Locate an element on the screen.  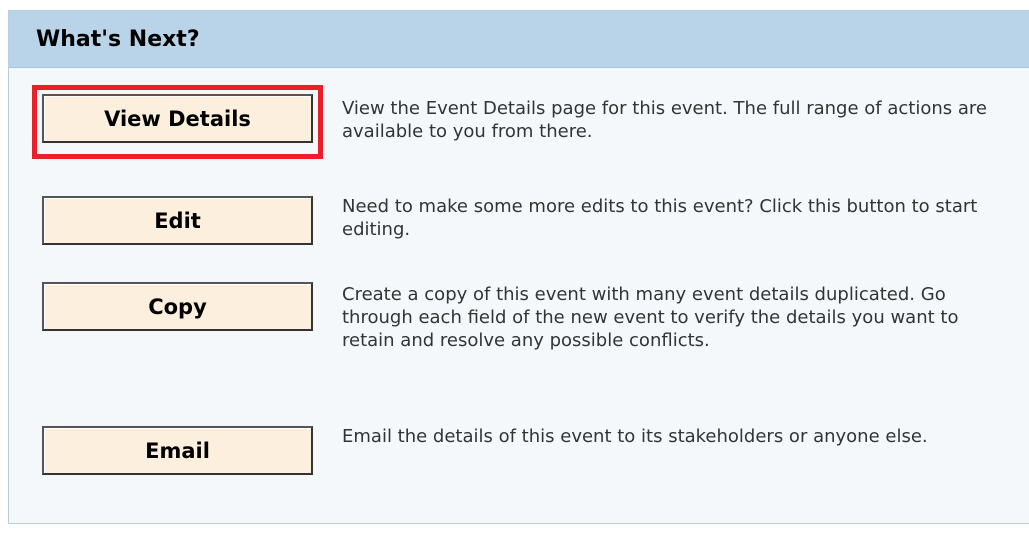
edit-button-wrap: Edit is located at coordinates (177, 224).